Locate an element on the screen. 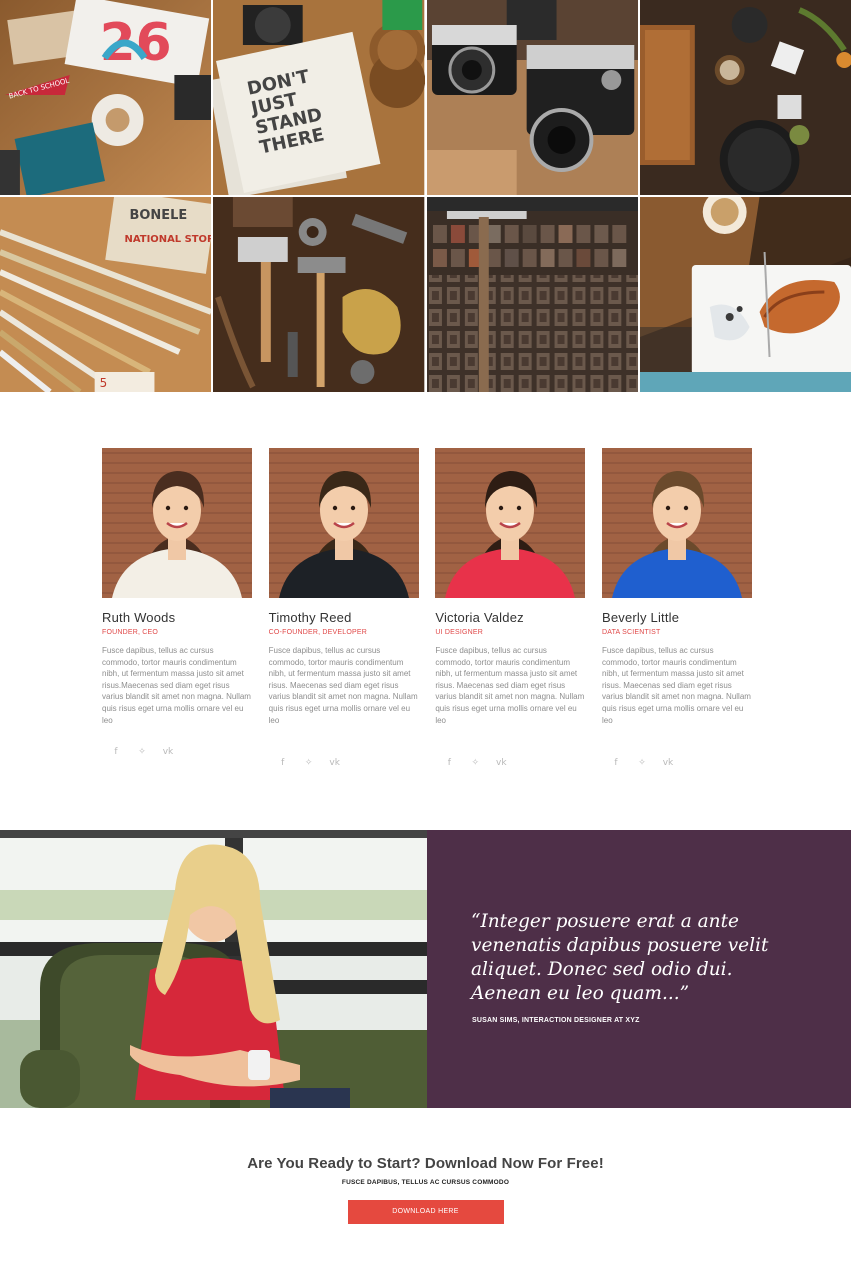 The image size is (851, 1280). team-member-role: CO-FOUNDER, DEVELOPER is located at coordinates (317, 632).